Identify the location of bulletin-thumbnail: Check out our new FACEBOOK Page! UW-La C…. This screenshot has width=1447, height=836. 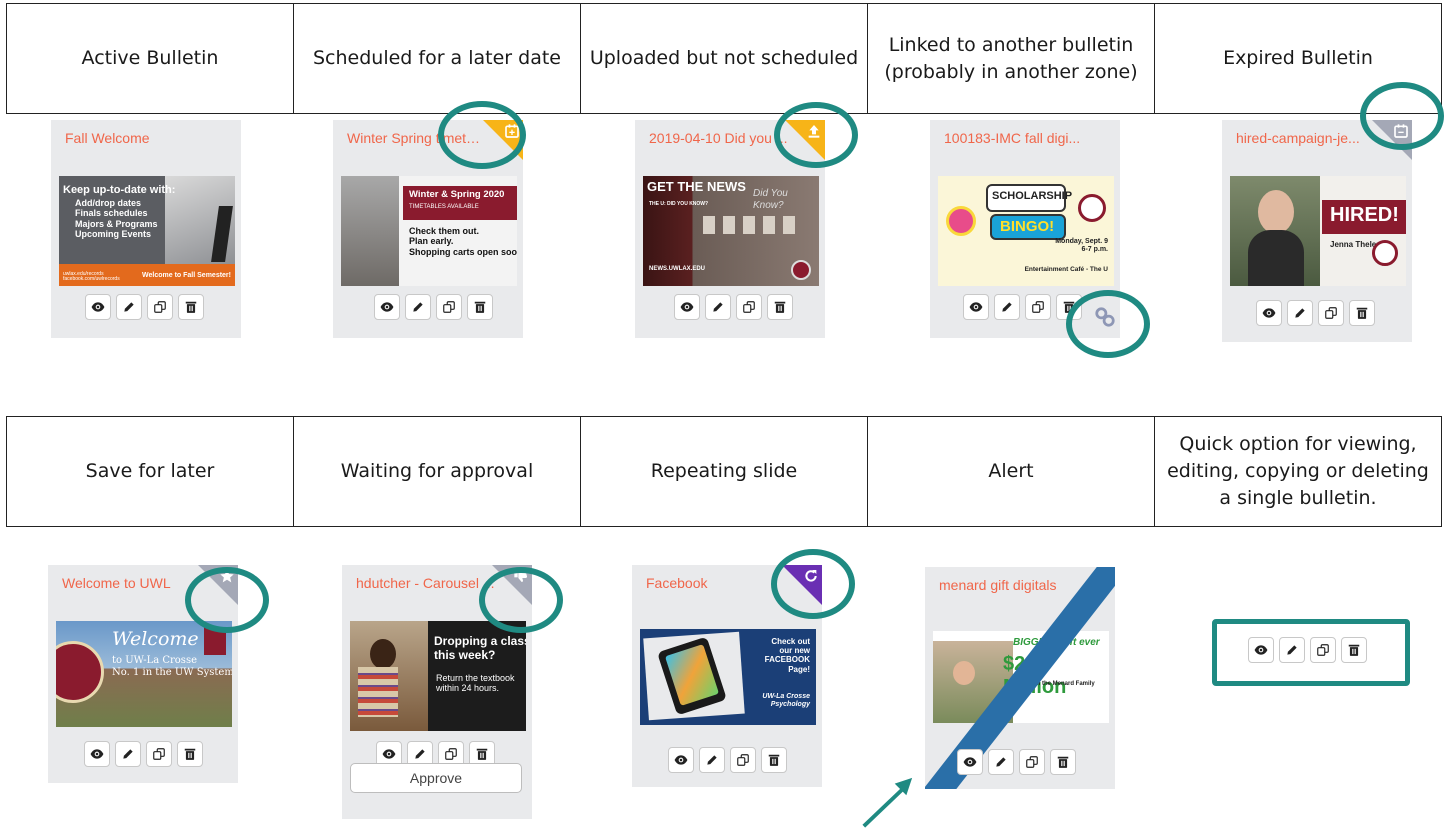
(728, 677).